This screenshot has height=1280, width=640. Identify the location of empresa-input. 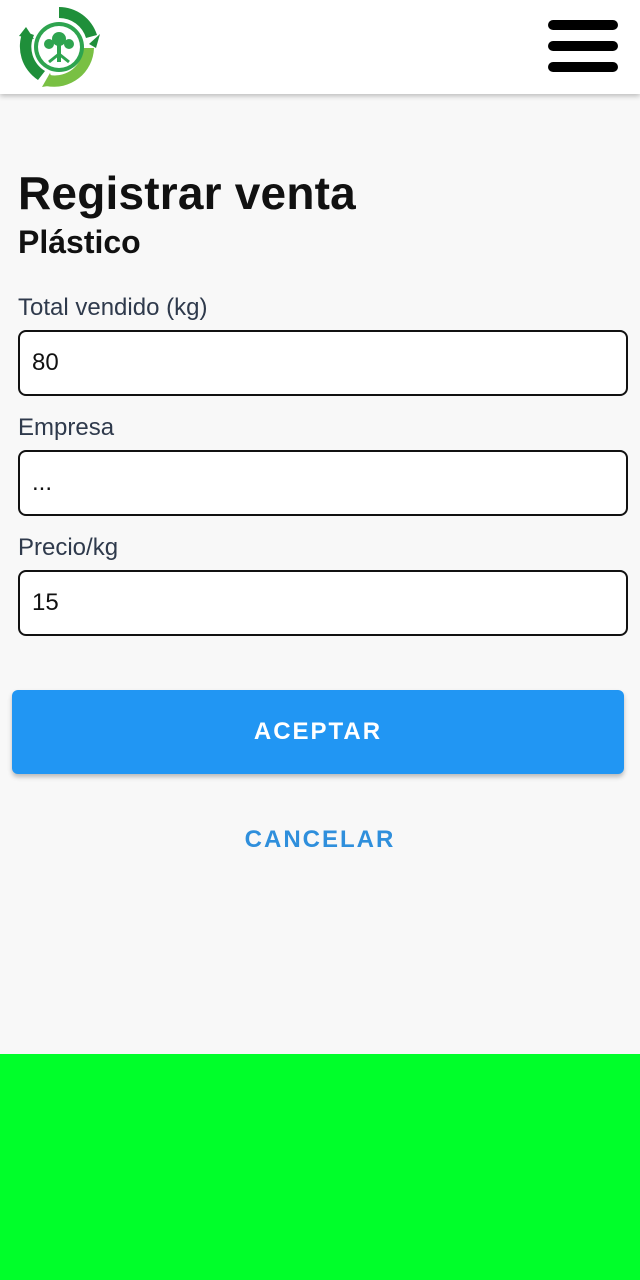
(323, 483).